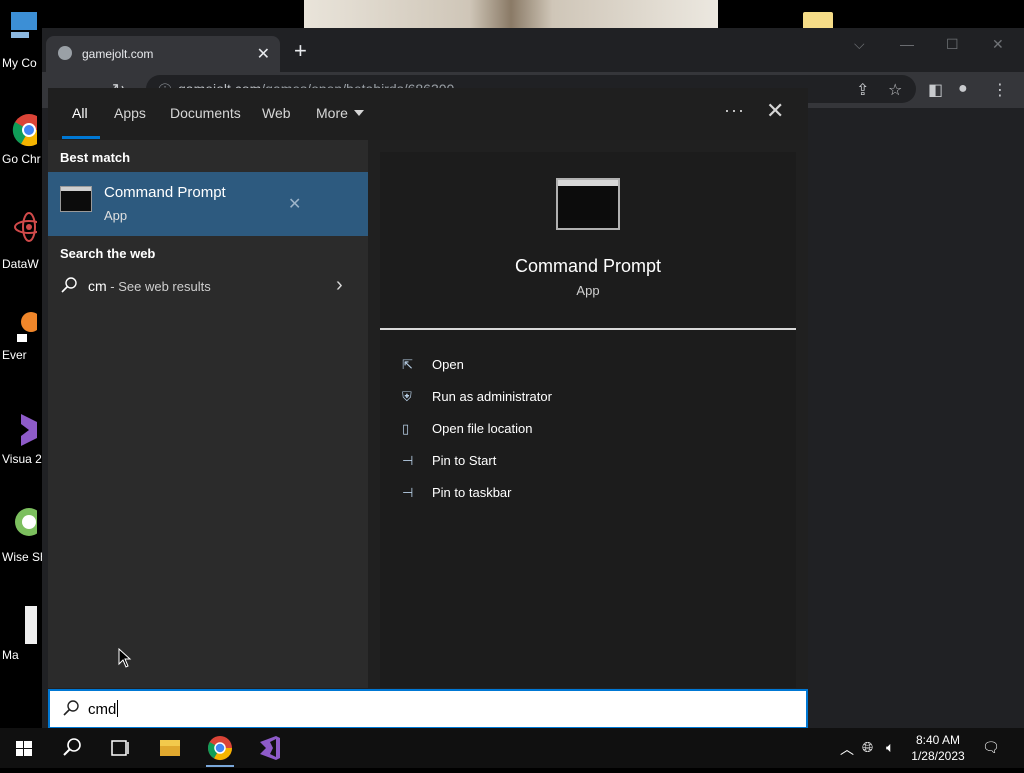 The width and height of the screenshot is (1024, 773). I want to click on browser-tab: gamejolt.com ✕, so click(163, 54).